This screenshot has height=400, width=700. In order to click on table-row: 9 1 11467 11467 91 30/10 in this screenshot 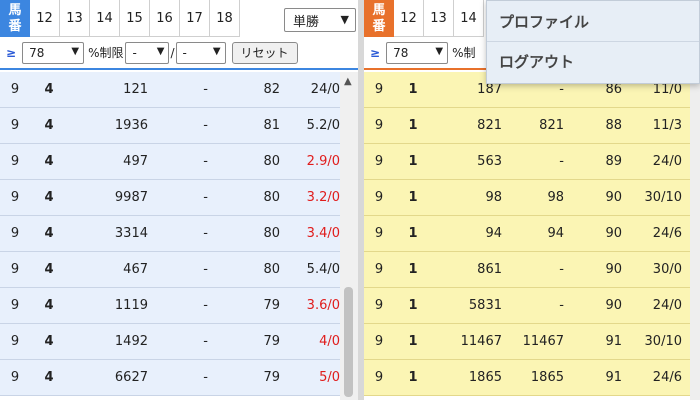, I will do `click(532, 342)`.